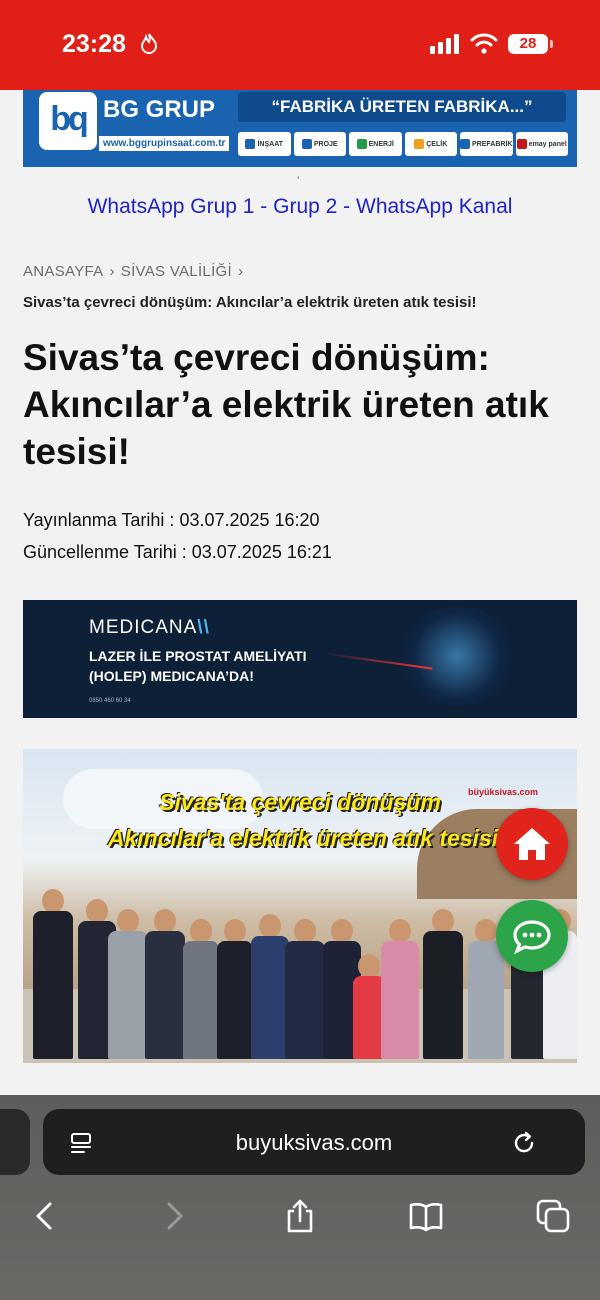 This screenshot has width=600, height=1300. What do you see at coordinates (319, 144) in the screenshot?
I see `banner-brand-item: PROJE` at bounding box center [319, 144].